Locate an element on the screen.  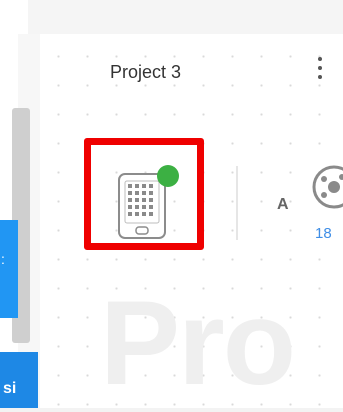
left-blue-button-text: si is located at coordinates (10, 388).